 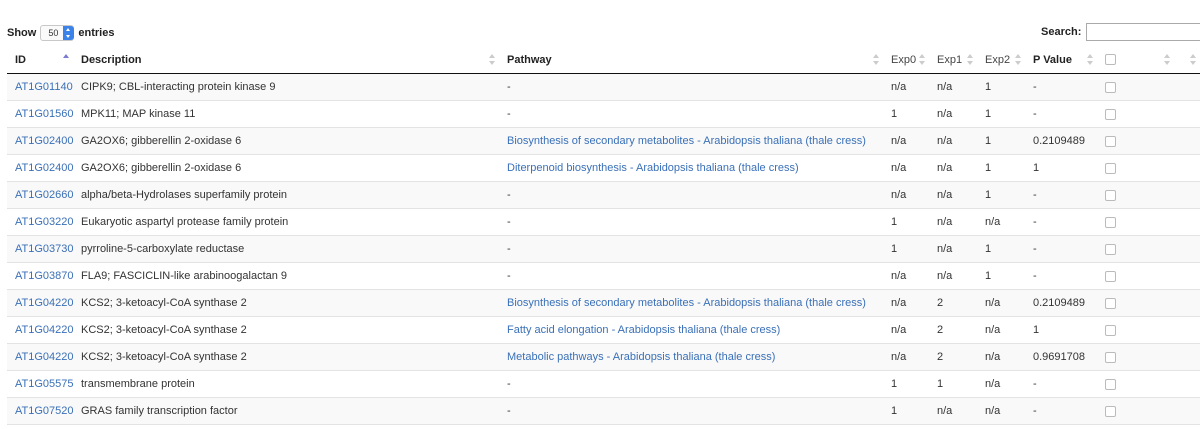 What do you see at coordinates (44, 222) in the screenshot?
I see `gene-id-link: AT1G03220` at bounding box center [44, 222].